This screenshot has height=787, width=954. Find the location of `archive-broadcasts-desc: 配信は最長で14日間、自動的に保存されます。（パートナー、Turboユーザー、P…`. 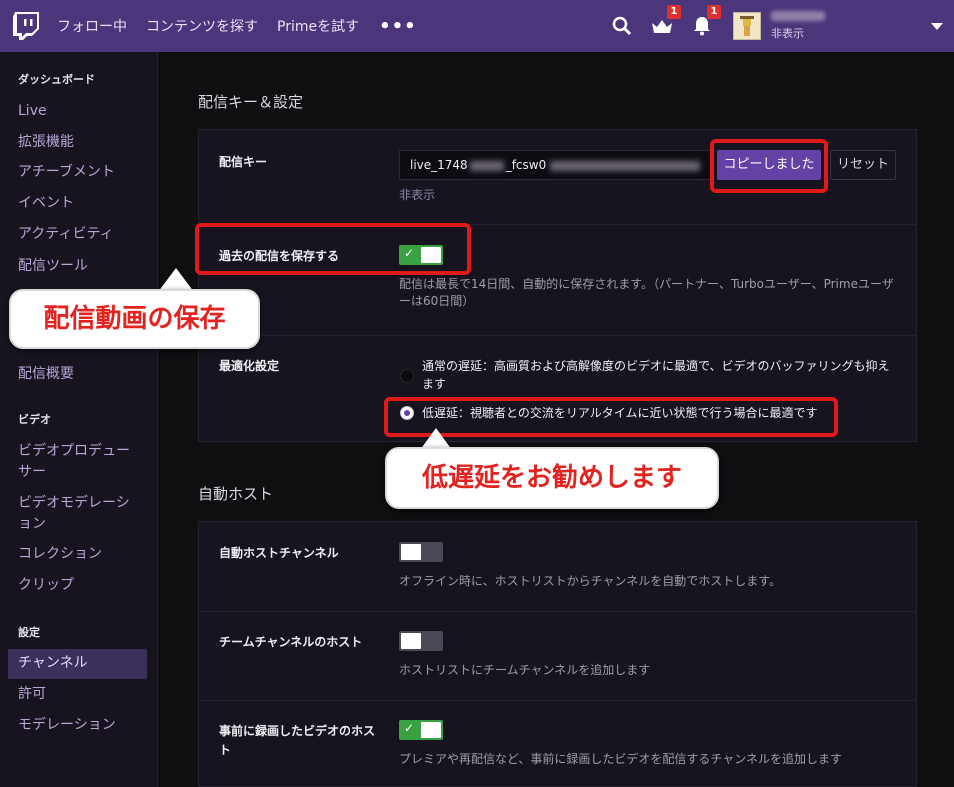

archive-broadcasts-desc: 配信は最長で14日間、自動的に保存されます。（パートナー、Turboユーザー、P… is located at coordinates (646, 292).